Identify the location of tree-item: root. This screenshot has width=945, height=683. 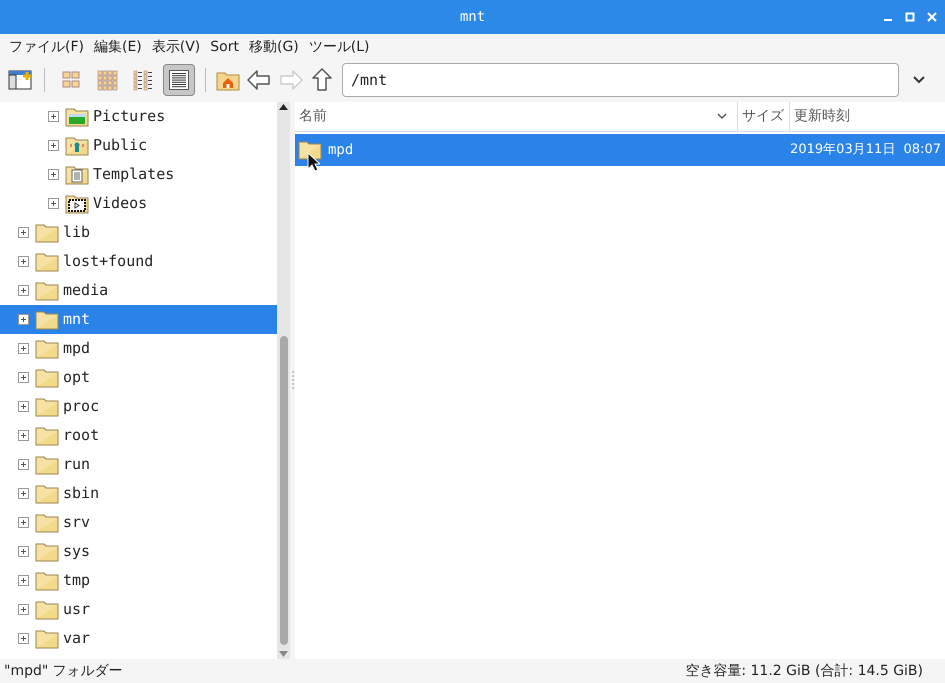
(138, 435).